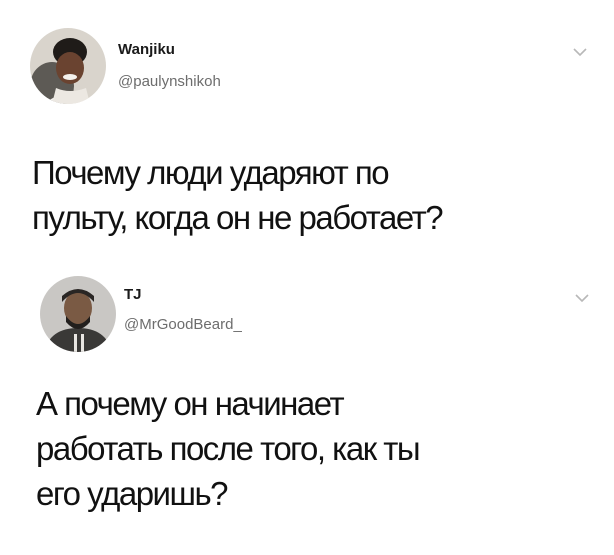  Describe the element at coordinates (183, 324) in the screenshot. I see `user-handle: @MrGoodBeard_` at that location.